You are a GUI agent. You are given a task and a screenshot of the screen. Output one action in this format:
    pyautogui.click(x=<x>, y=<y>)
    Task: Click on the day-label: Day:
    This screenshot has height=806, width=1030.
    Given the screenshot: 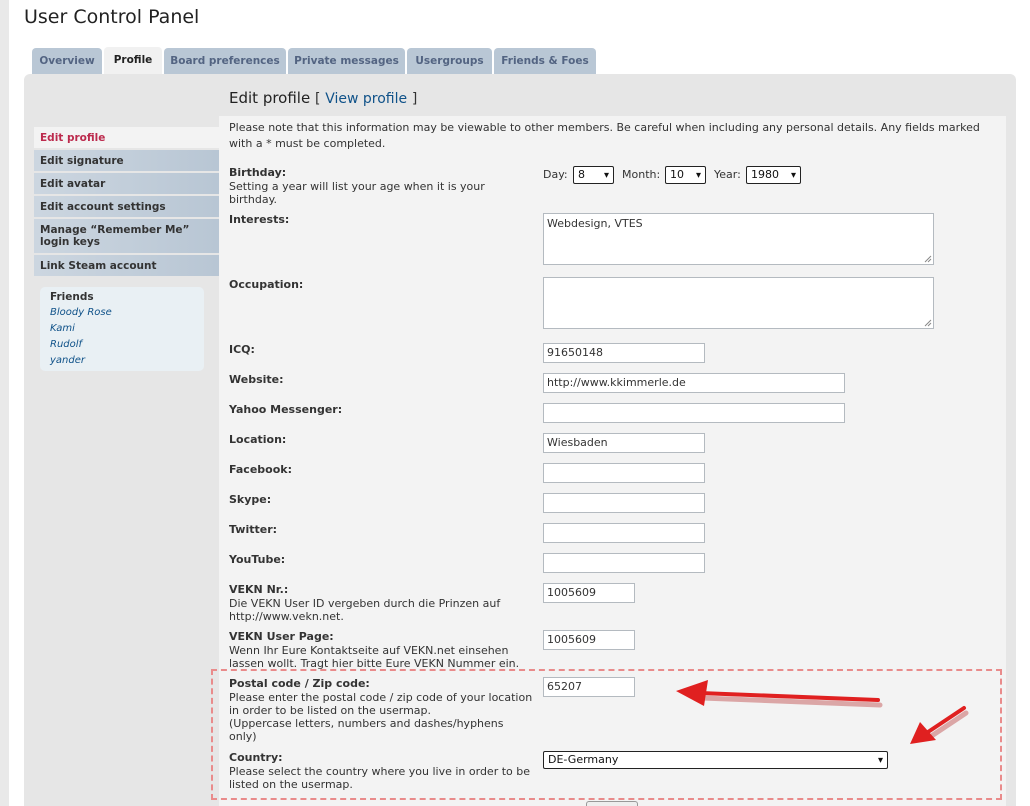 What is the action you would take?
    pyautogui.click(x=555, y=174)
    